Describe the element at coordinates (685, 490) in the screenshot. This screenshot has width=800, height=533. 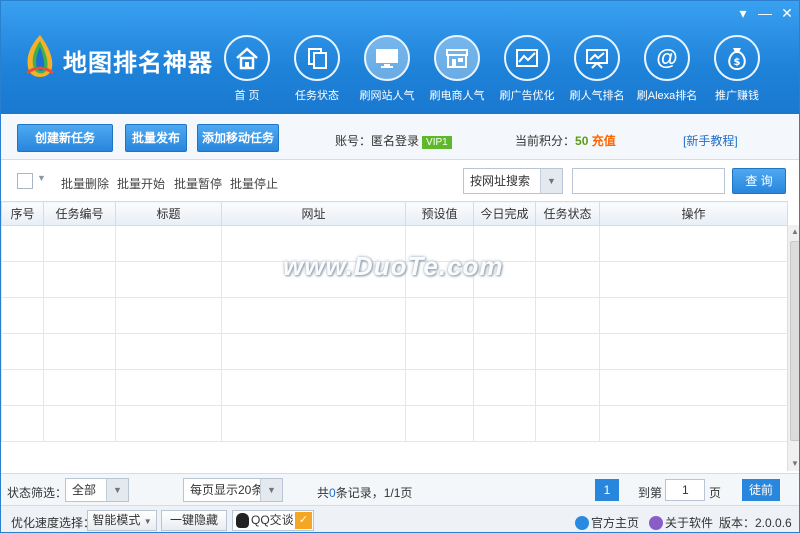
I see `goto-page-input: 1` at that location.